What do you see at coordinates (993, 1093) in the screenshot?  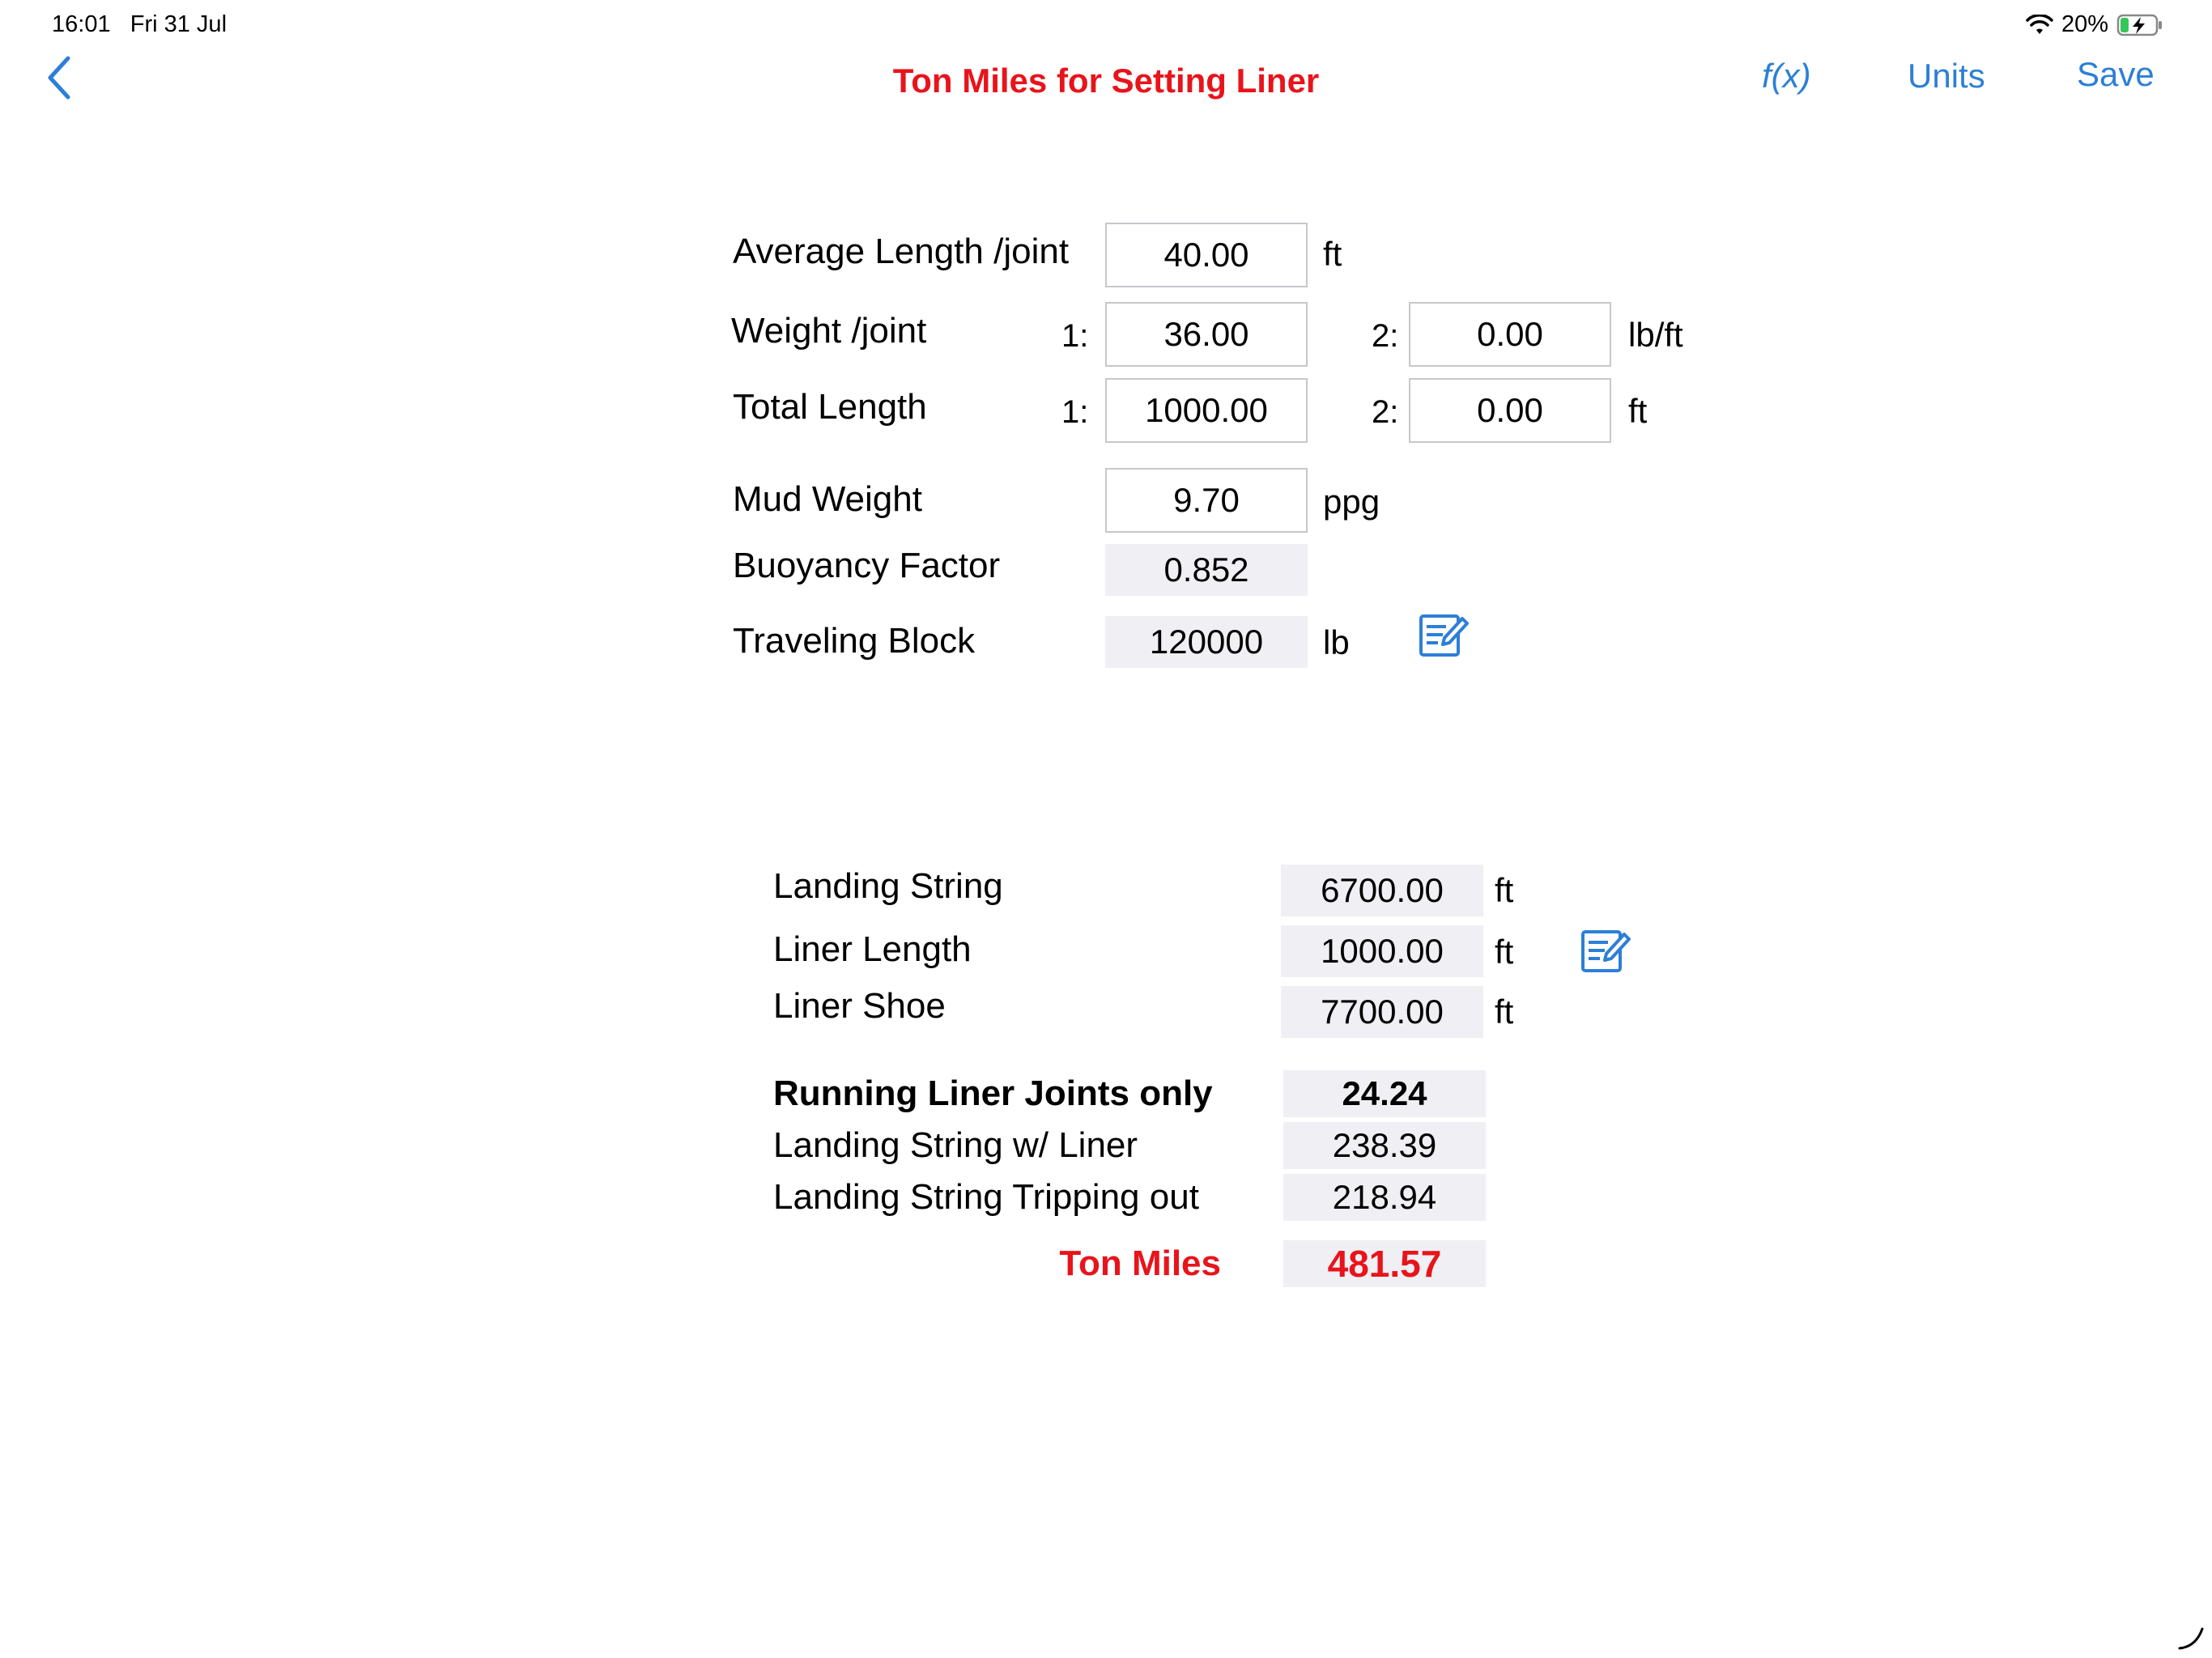 I see `running-liner-label: Running Liner Joints only` at bounding box center [993, 1093].